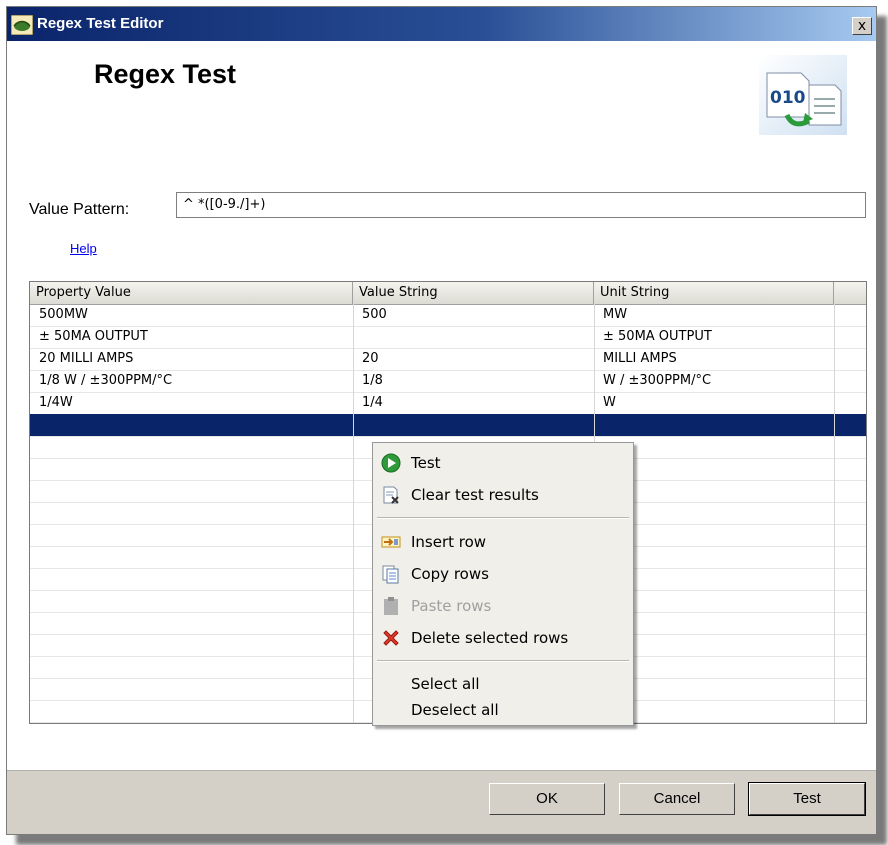  What do you see at coordinates (100, 23) in the screenshot?
I see `window-title: Regex Test Editor` at bounding box center [100, 23].